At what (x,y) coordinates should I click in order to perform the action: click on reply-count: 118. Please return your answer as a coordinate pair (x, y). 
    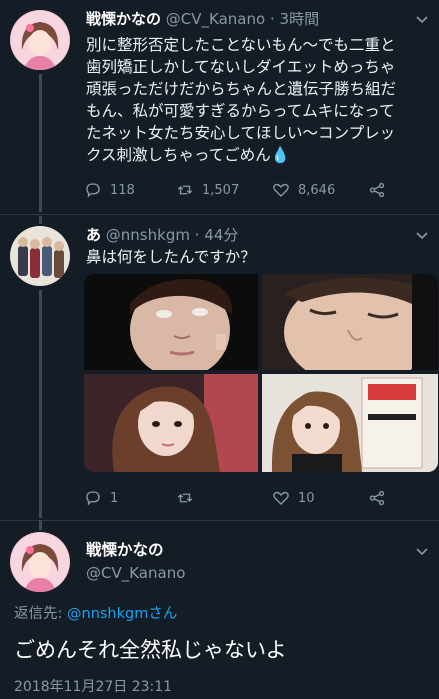
    Looking at the image, I should click on (122, 190).